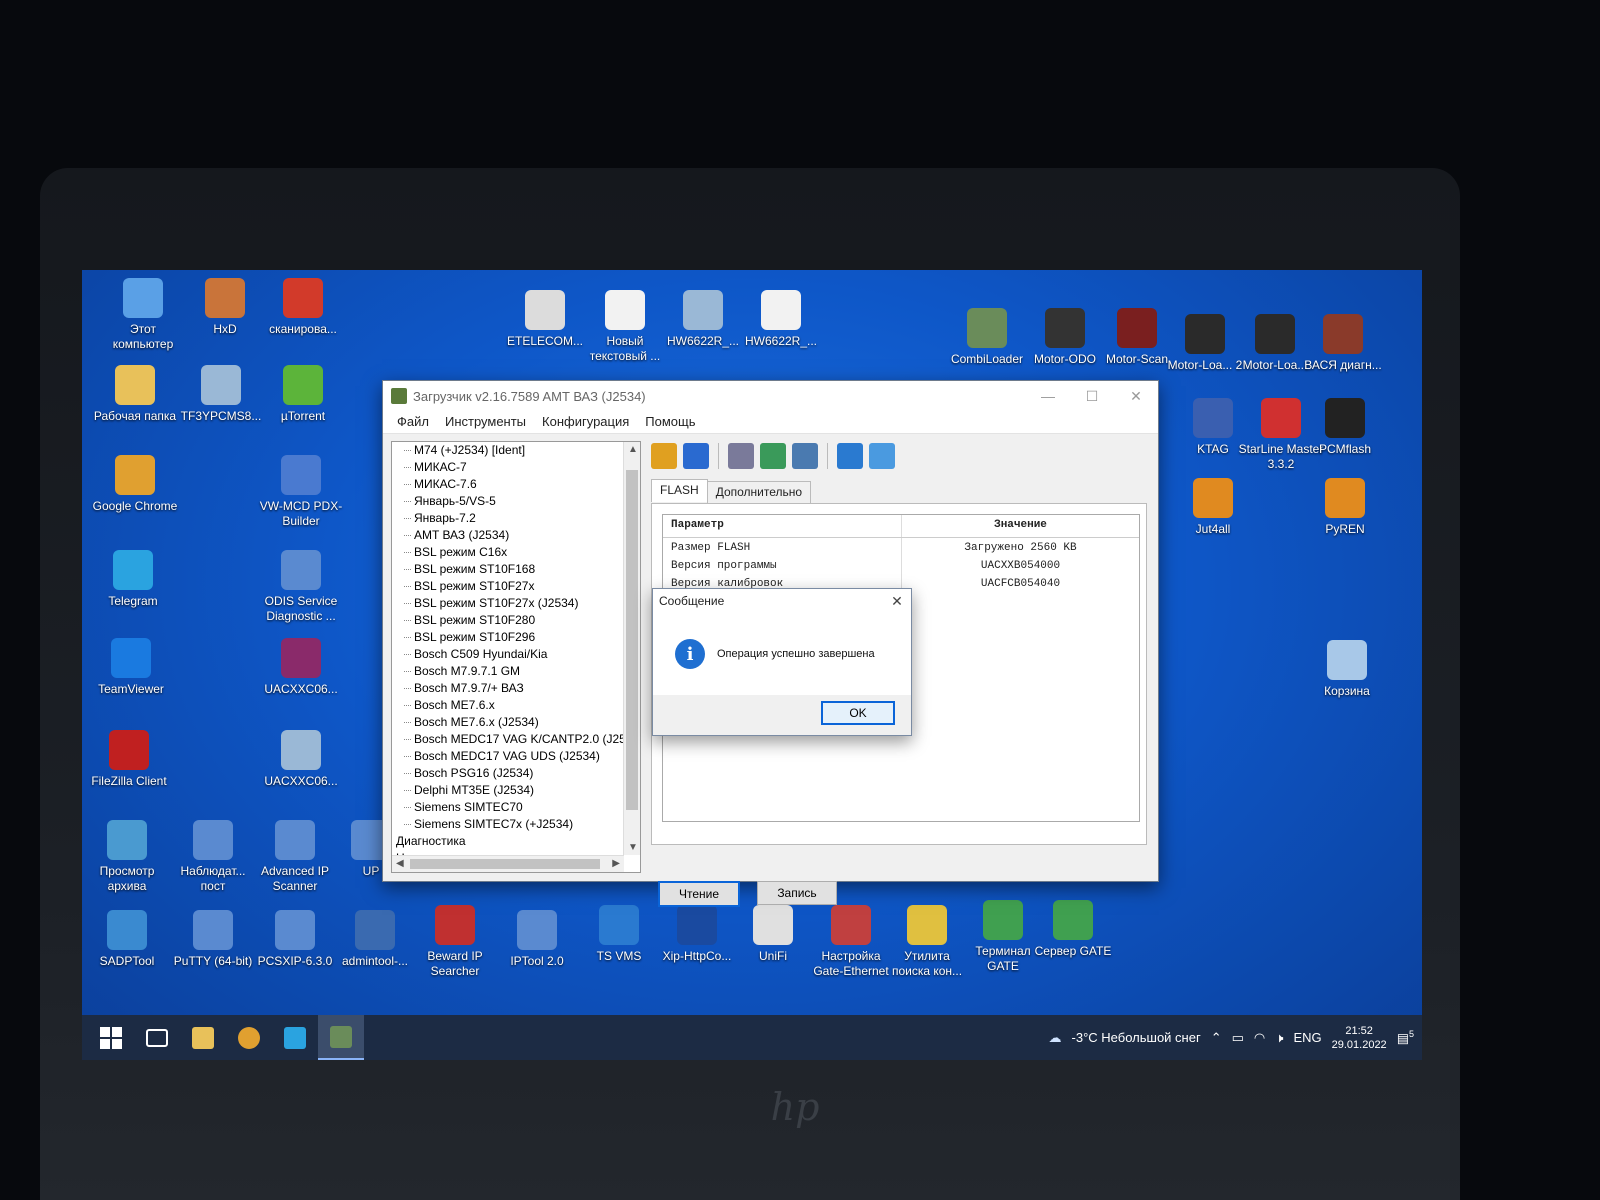  Describe the element at coordinates (1307, 1037) in the screenshot. I see `language-indicator: ENG` at that location.